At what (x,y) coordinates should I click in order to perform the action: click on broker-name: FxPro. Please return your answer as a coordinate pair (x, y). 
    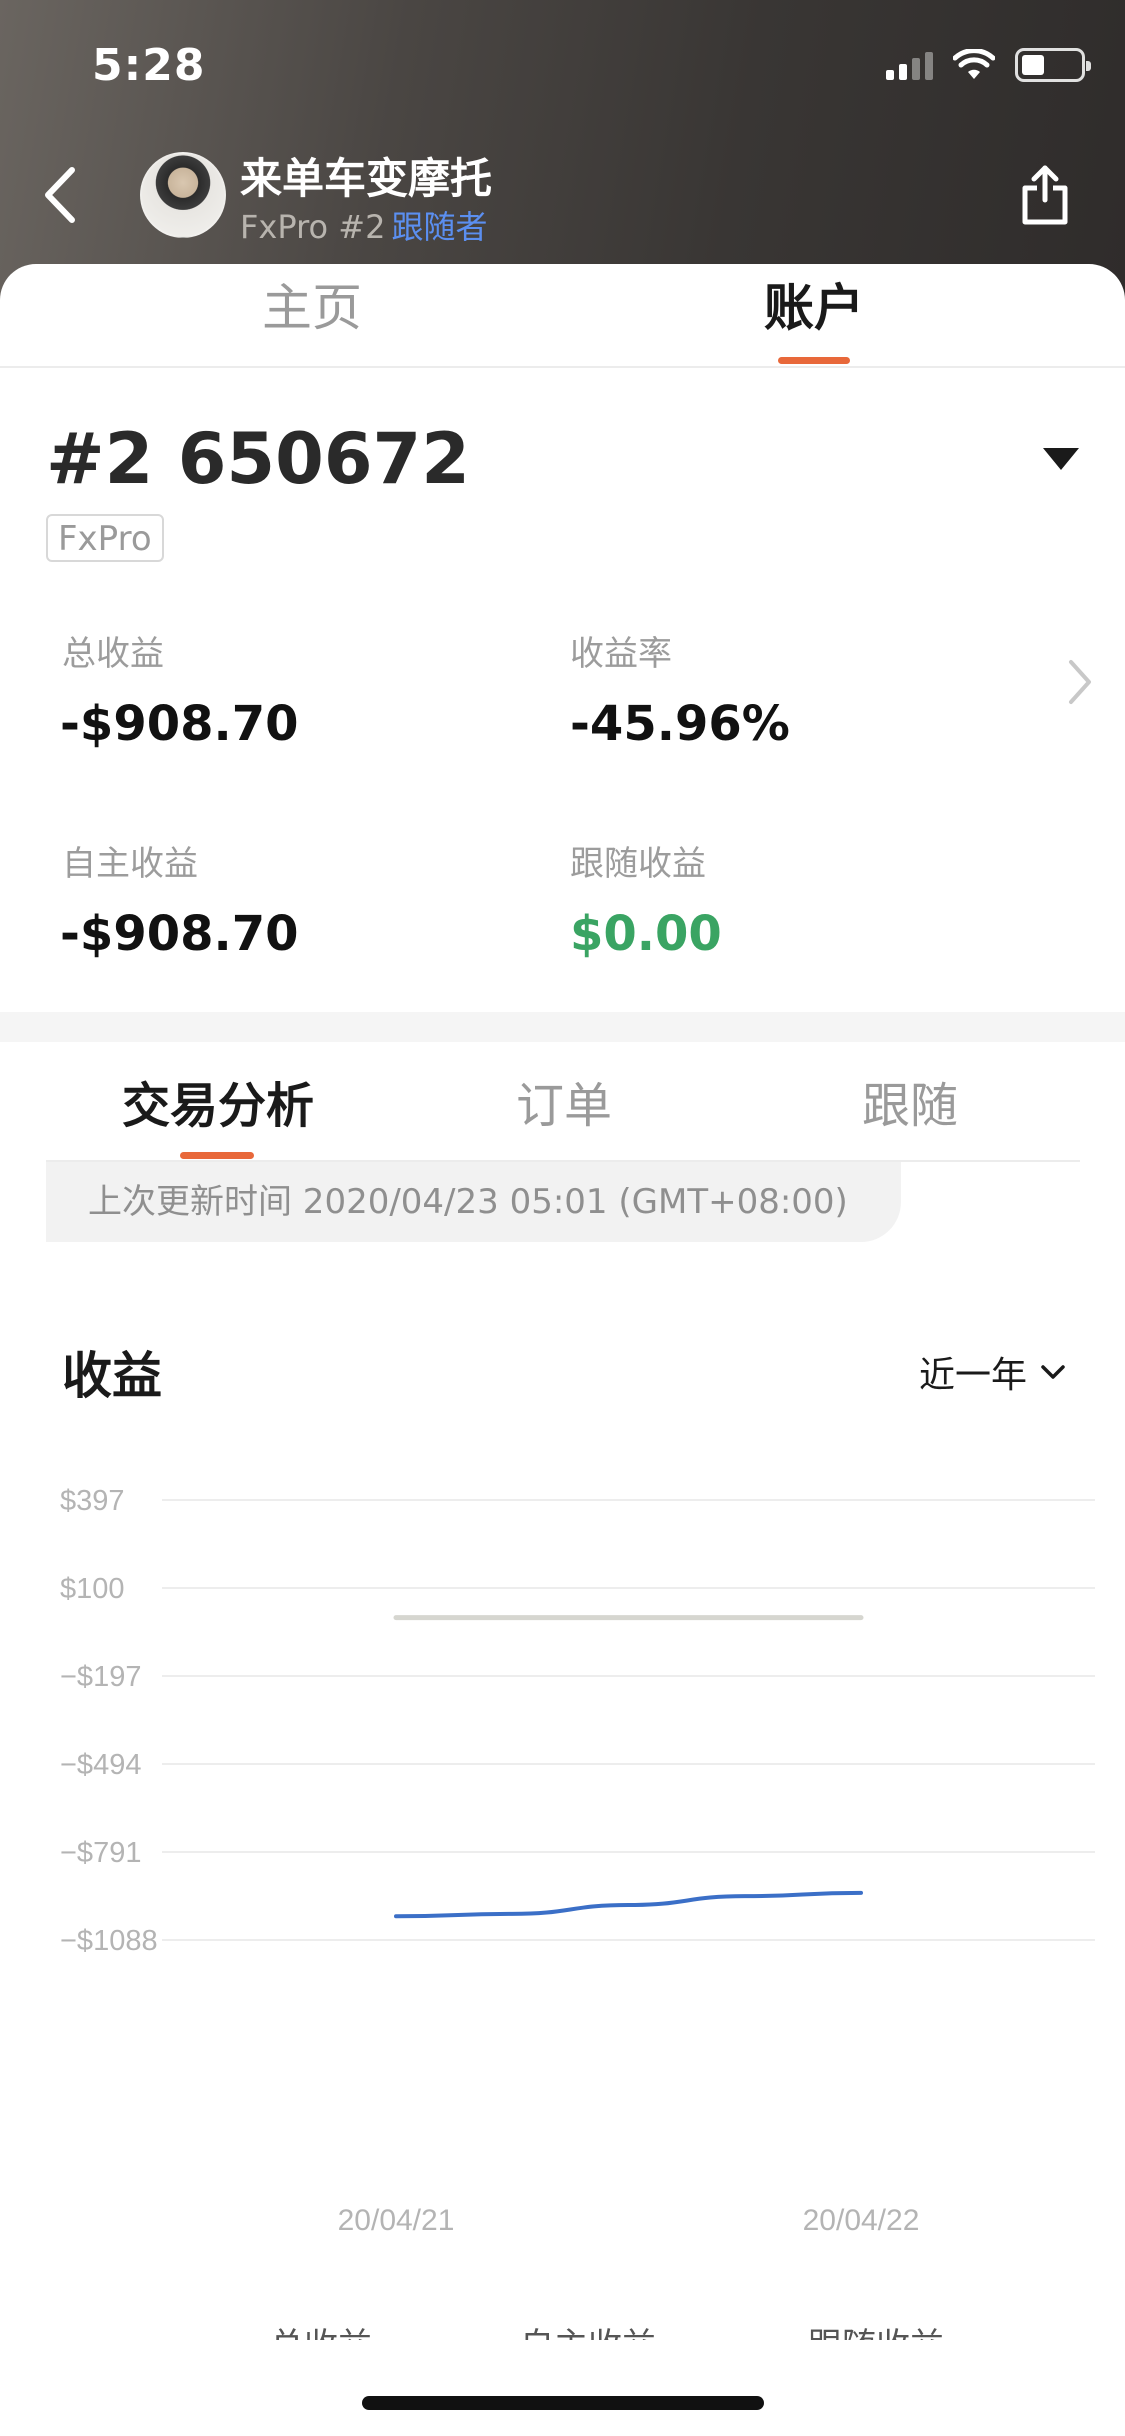
    Looking at the image, I should click on (284, 227).